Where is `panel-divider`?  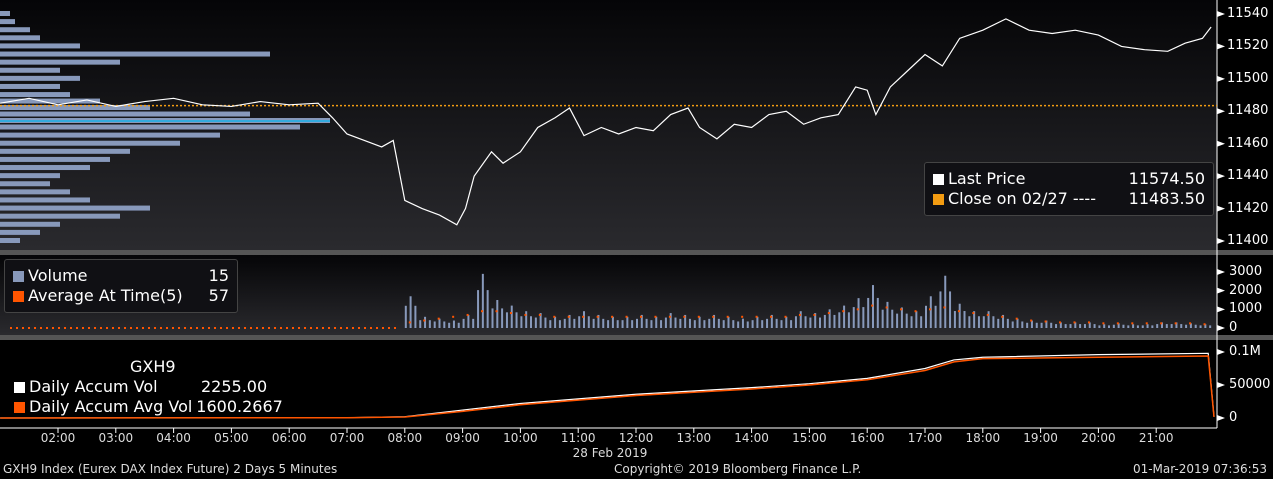 panel-divider is located at coordinates (636, 252).